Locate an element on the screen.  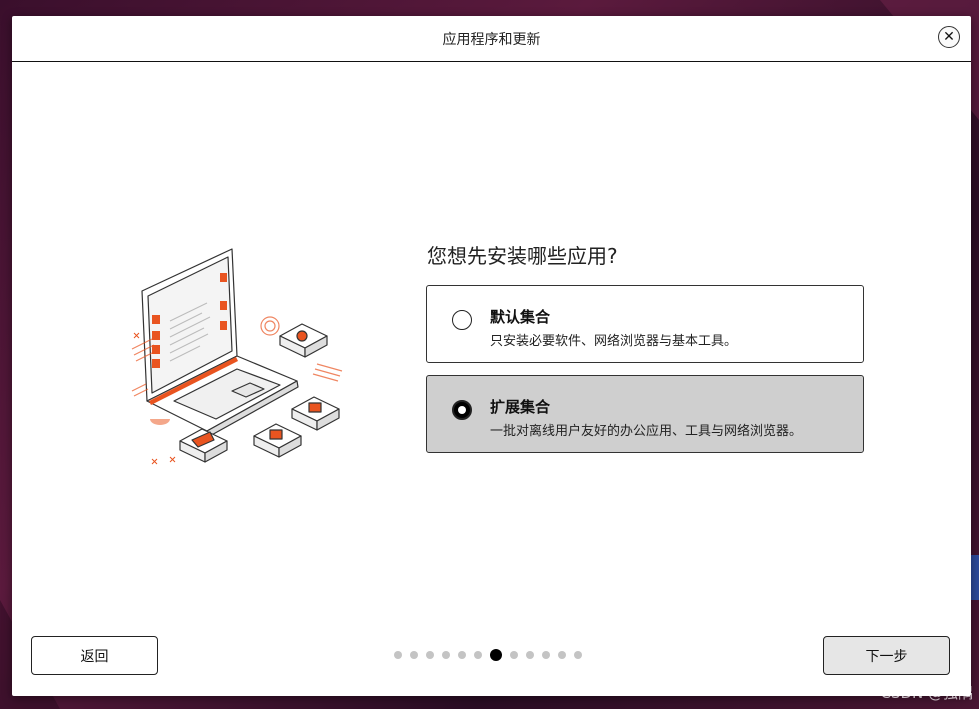
option-default-set: 默认集合 只安装必要软件、网络浏览器与基本工具。 is located at coordinates (645, 324).